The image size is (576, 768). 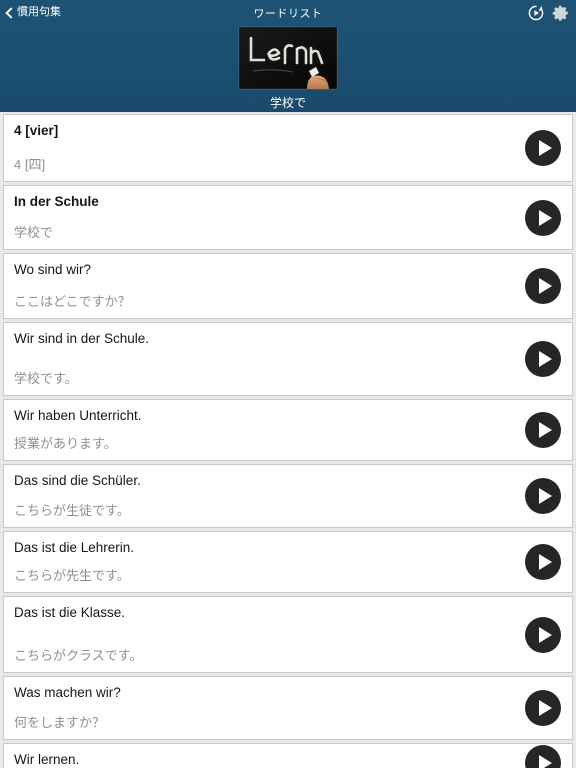 I want to click on loop-play-icon, so click(x=536, y=13).